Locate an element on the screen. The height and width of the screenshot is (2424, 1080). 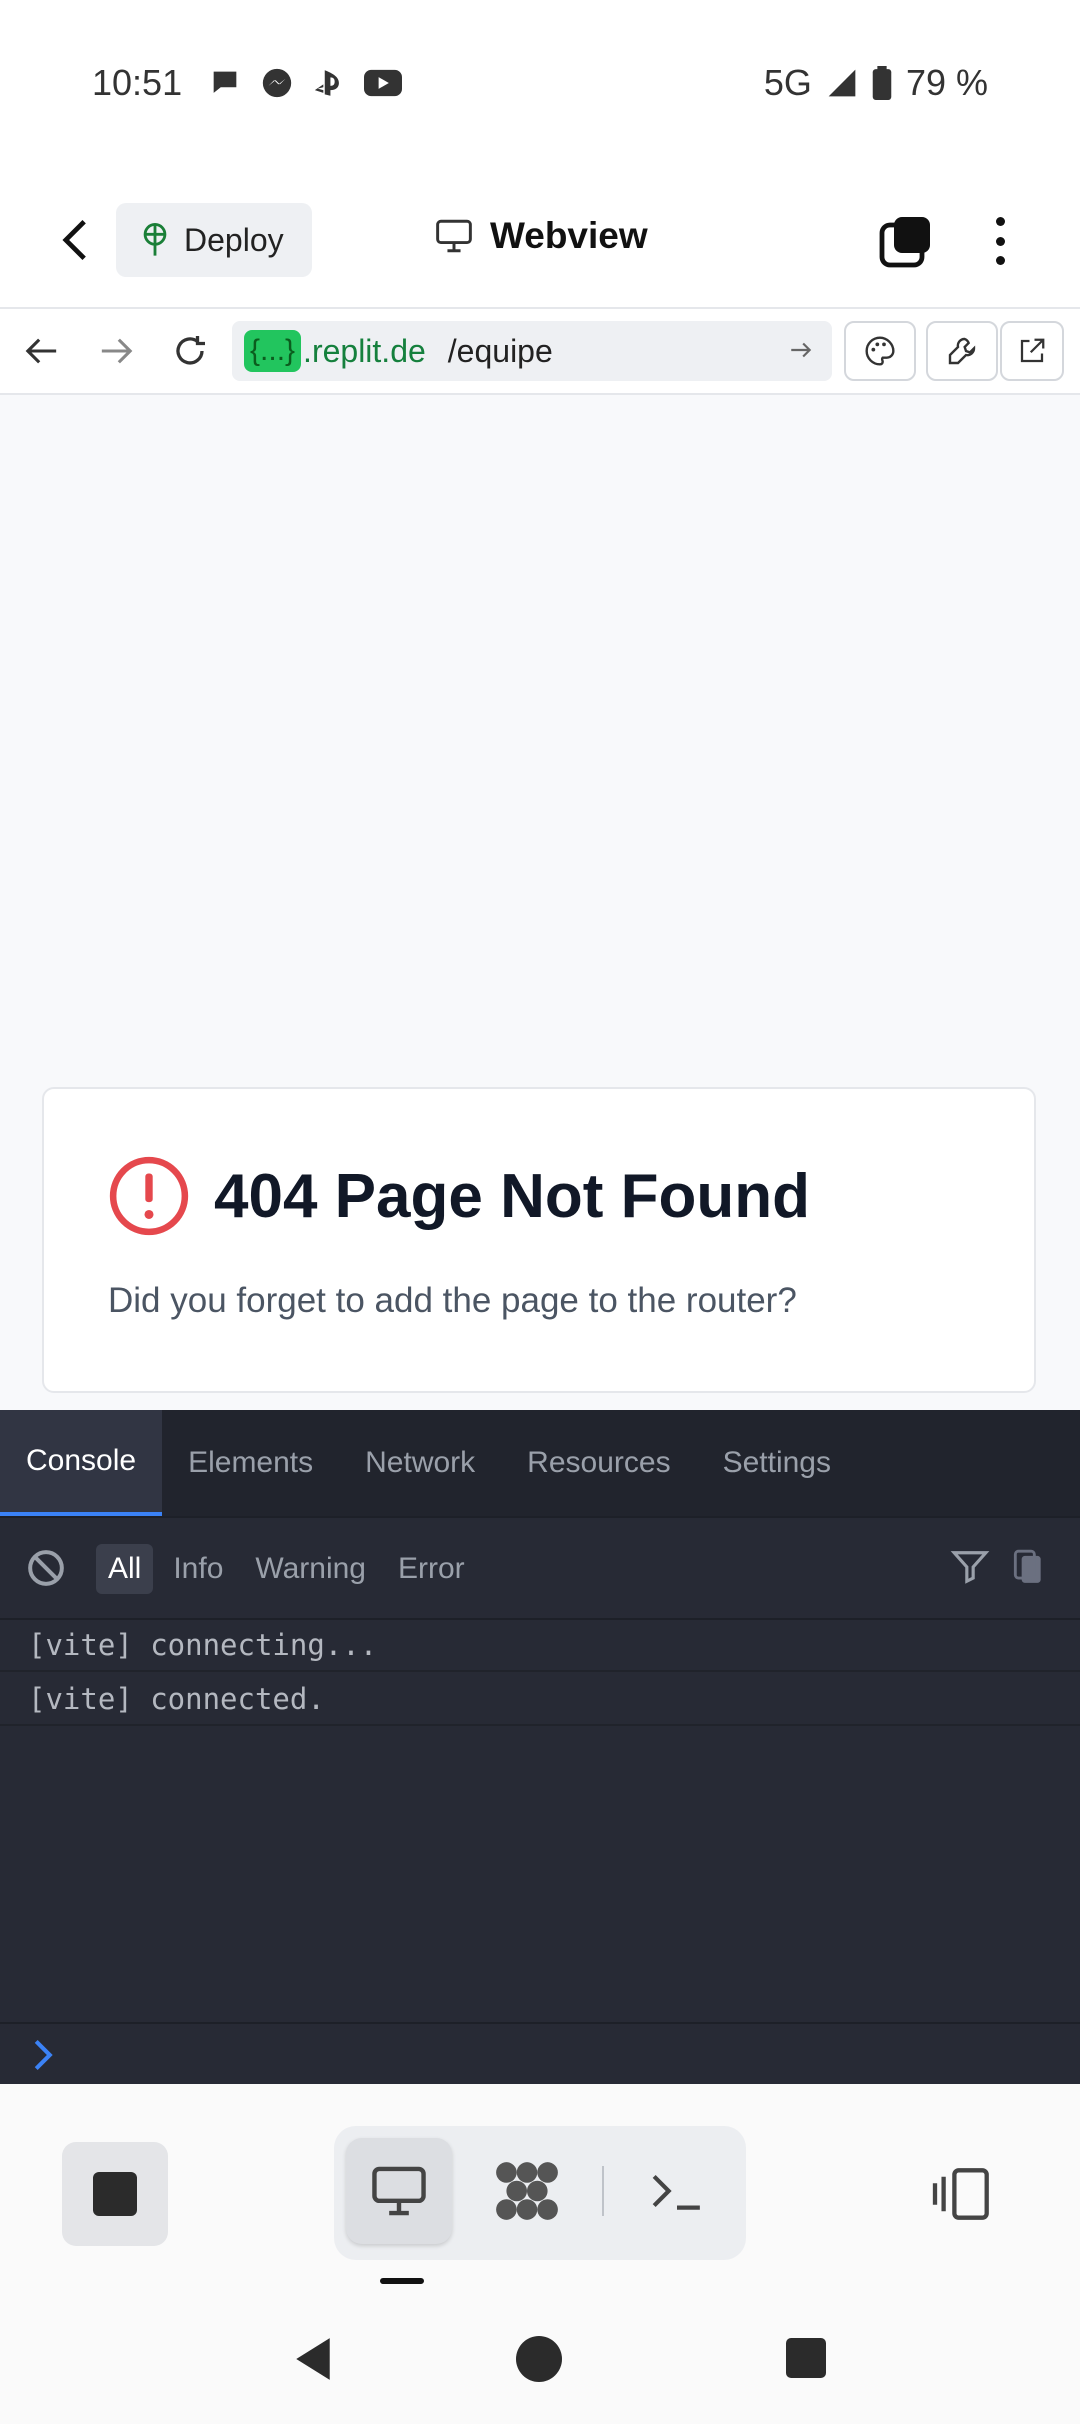
devtools-button is located at coordinates (962, 351).